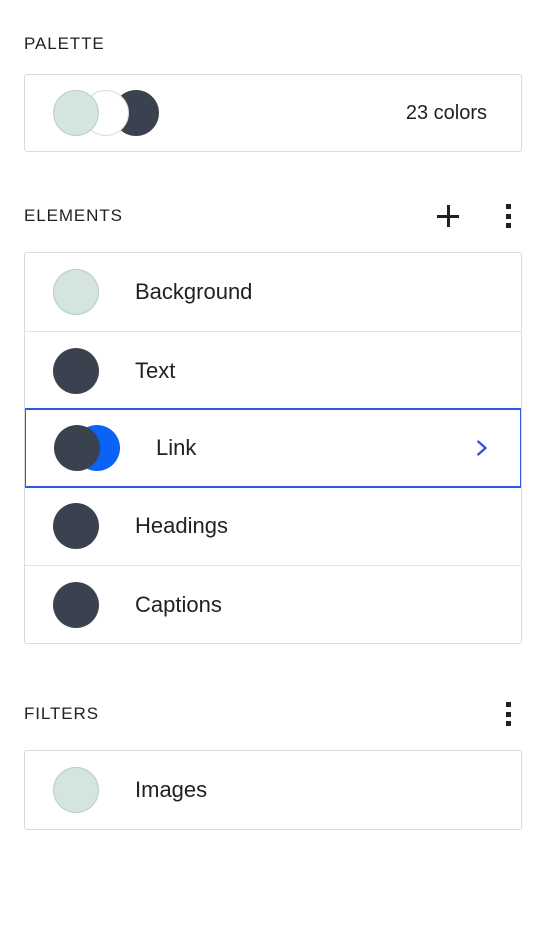  I want to click on filters-section-title: FILTERS, so click(61, 713).